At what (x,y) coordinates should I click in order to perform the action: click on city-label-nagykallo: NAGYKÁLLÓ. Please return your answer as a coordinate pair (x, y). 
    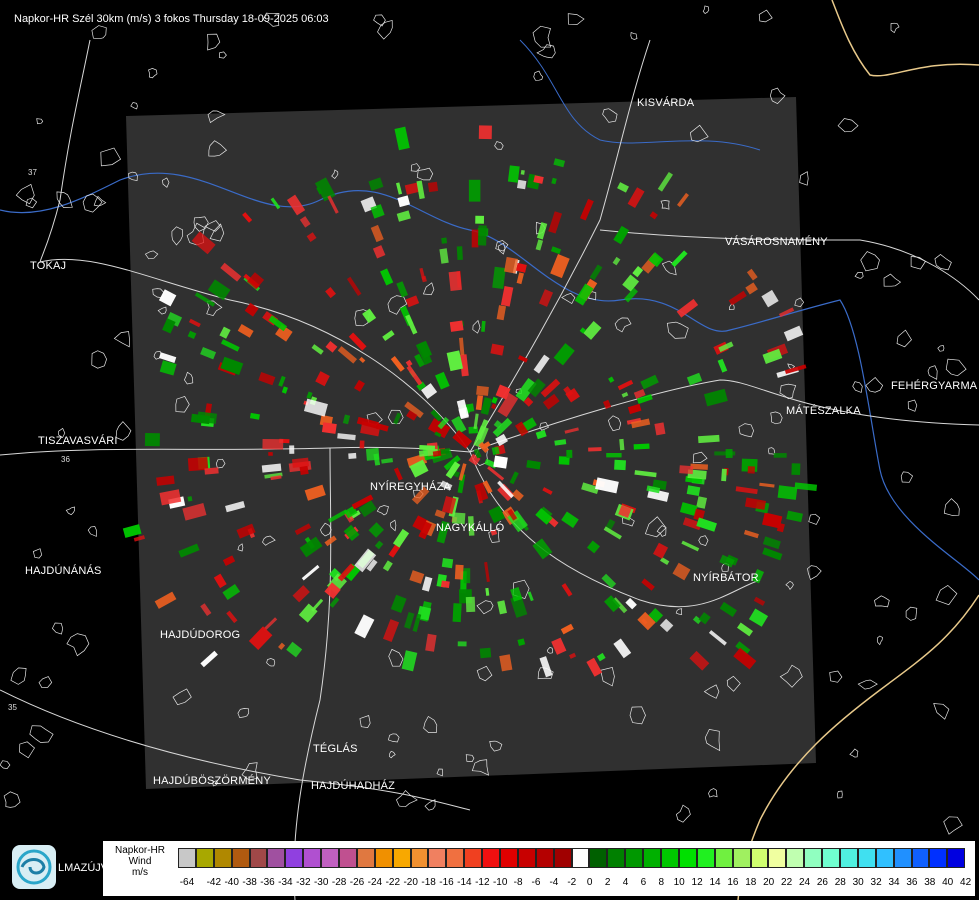
    Looking at the image, I should click on (470, 528).